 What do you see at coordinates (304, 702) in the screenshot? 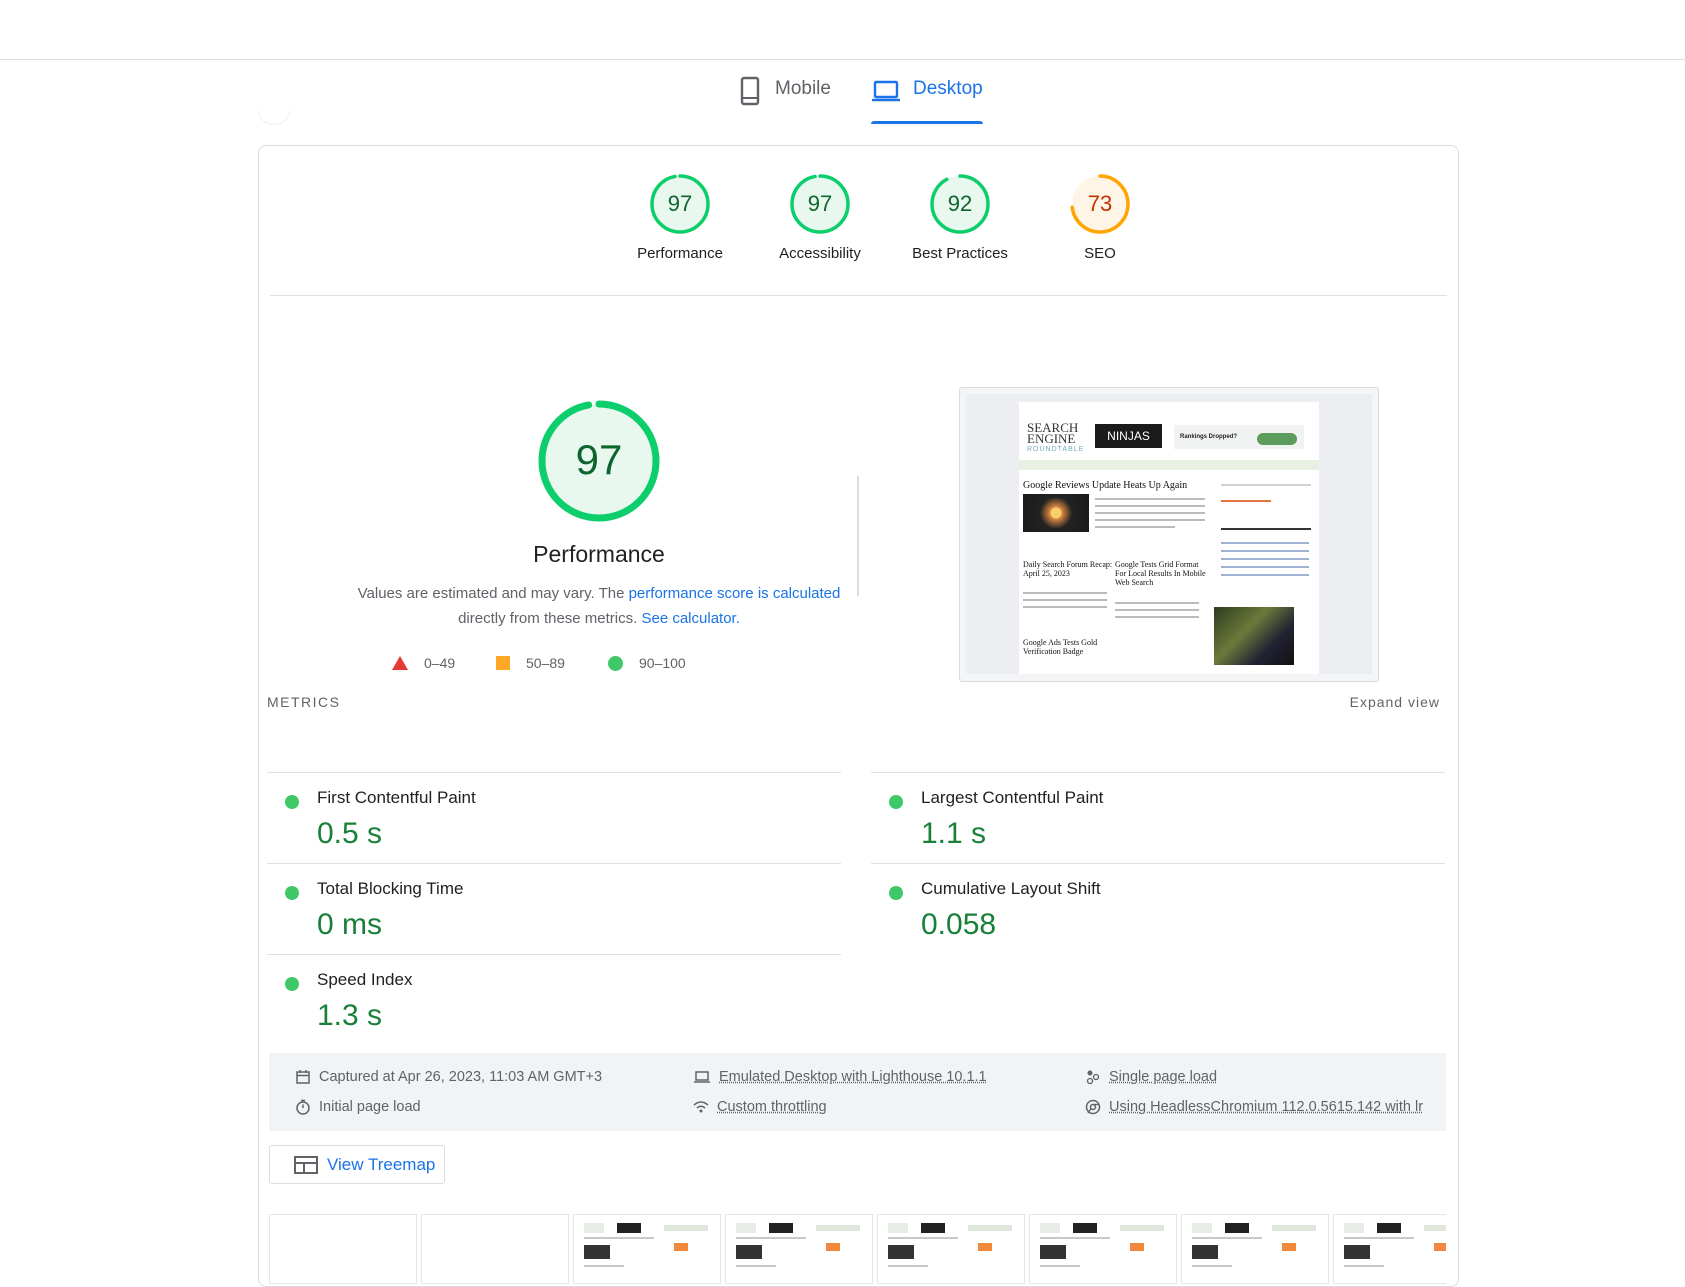
I see `metrics-heading: METRICS` at bounding box center [304, 702].